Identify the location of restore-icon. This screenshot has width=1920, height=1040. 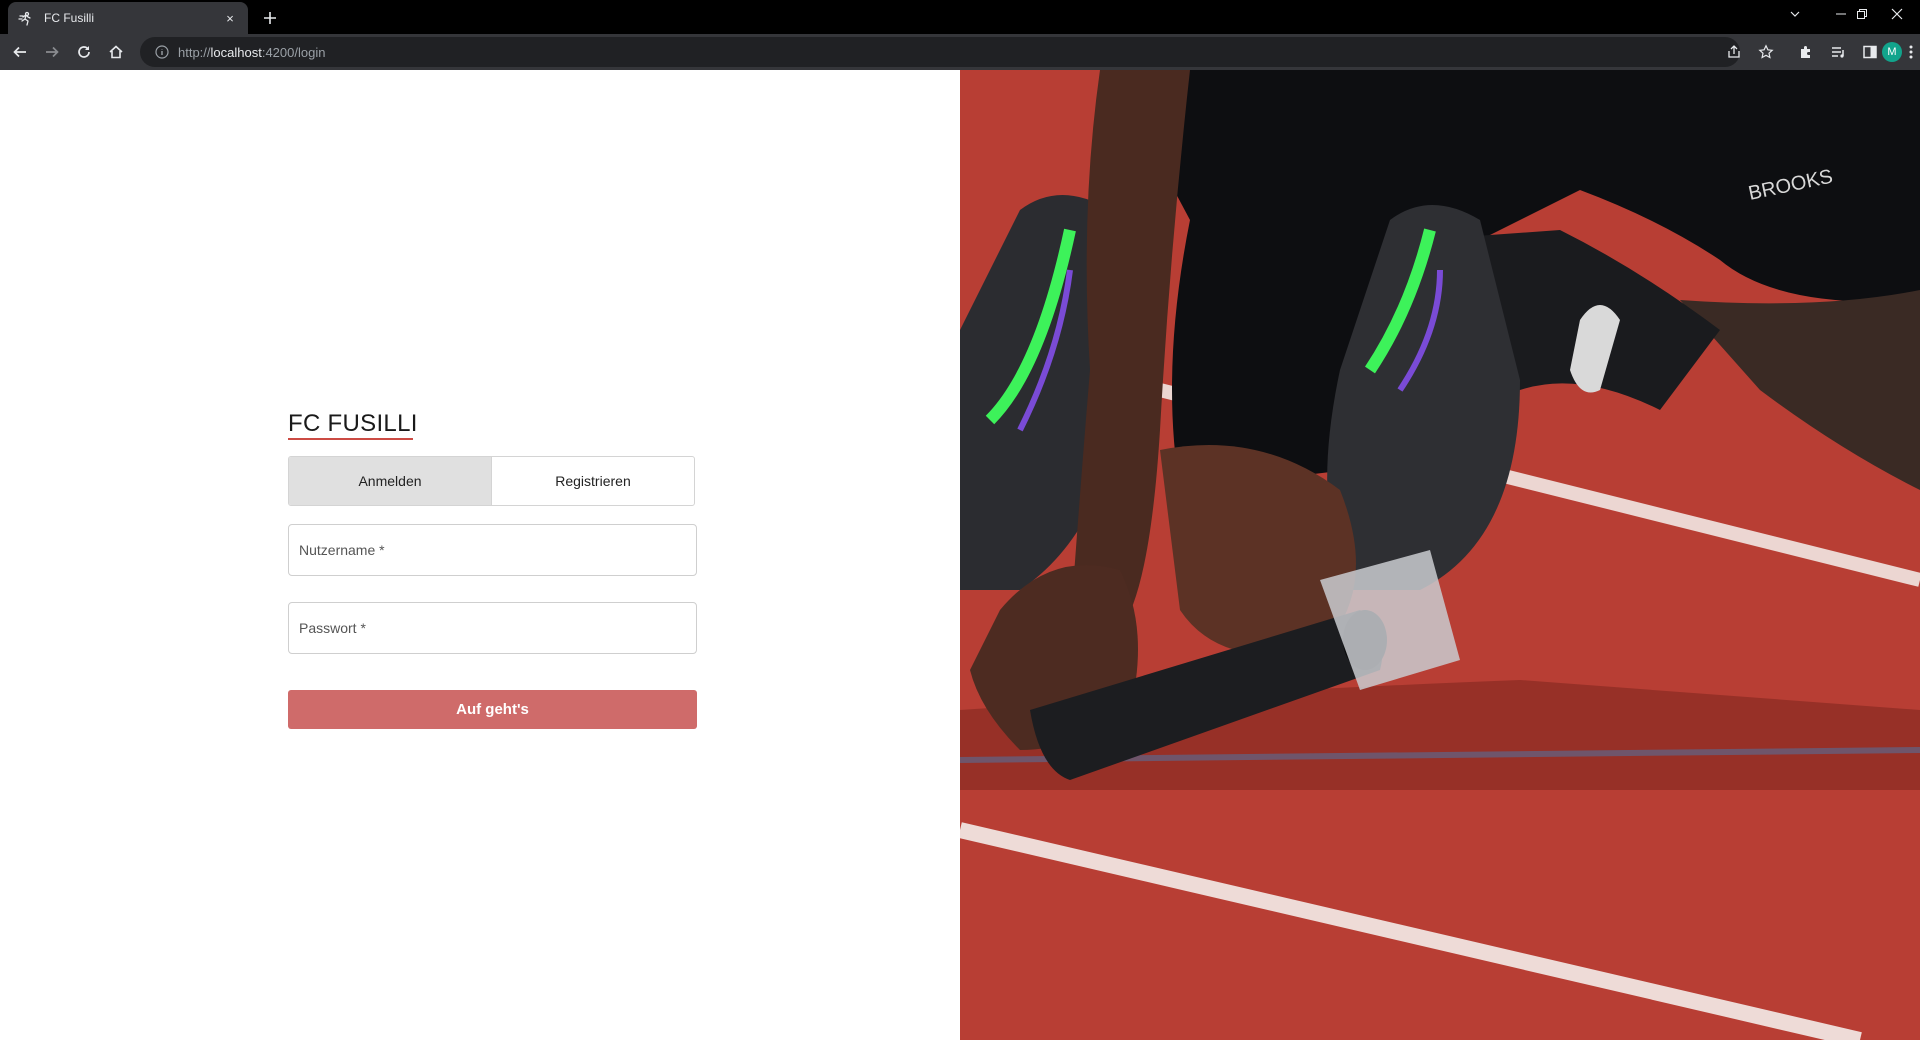
(1862, 14).